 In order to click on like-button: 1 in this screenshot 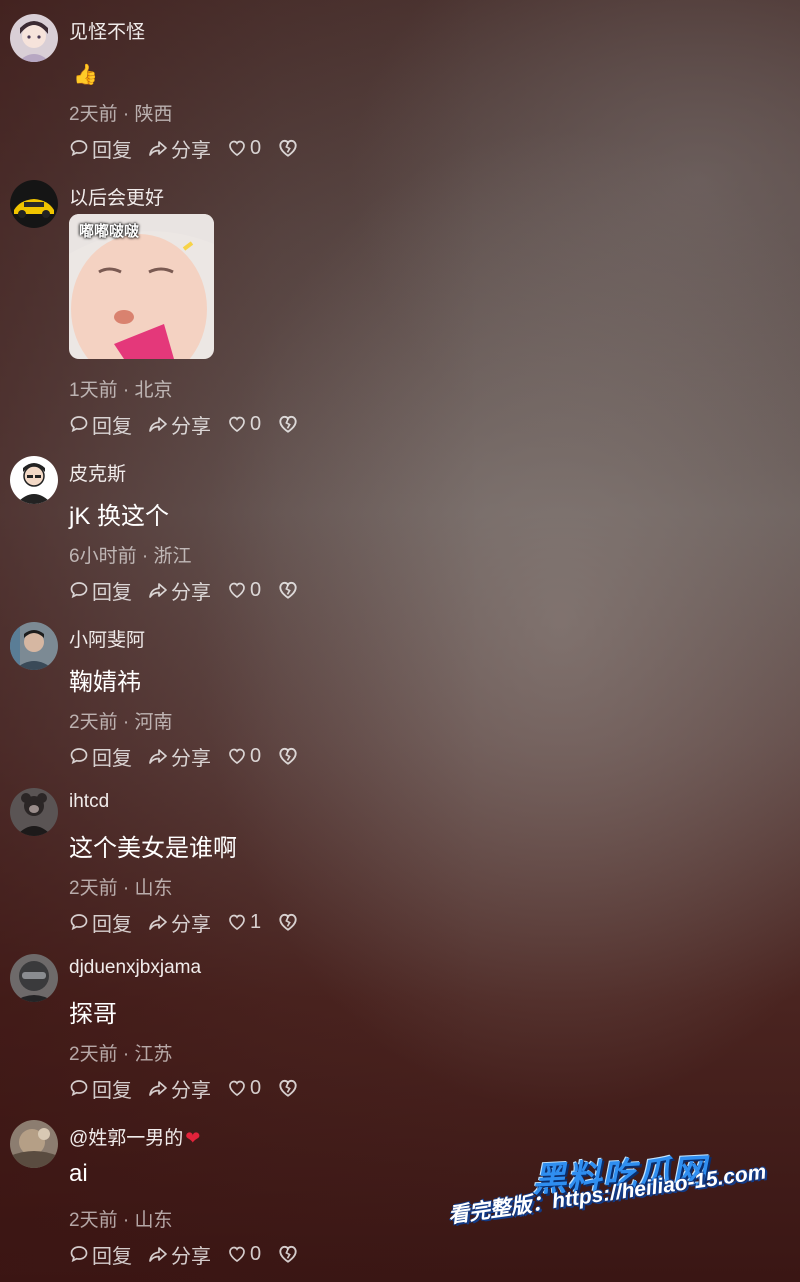, I will do `click(244, 922)`.